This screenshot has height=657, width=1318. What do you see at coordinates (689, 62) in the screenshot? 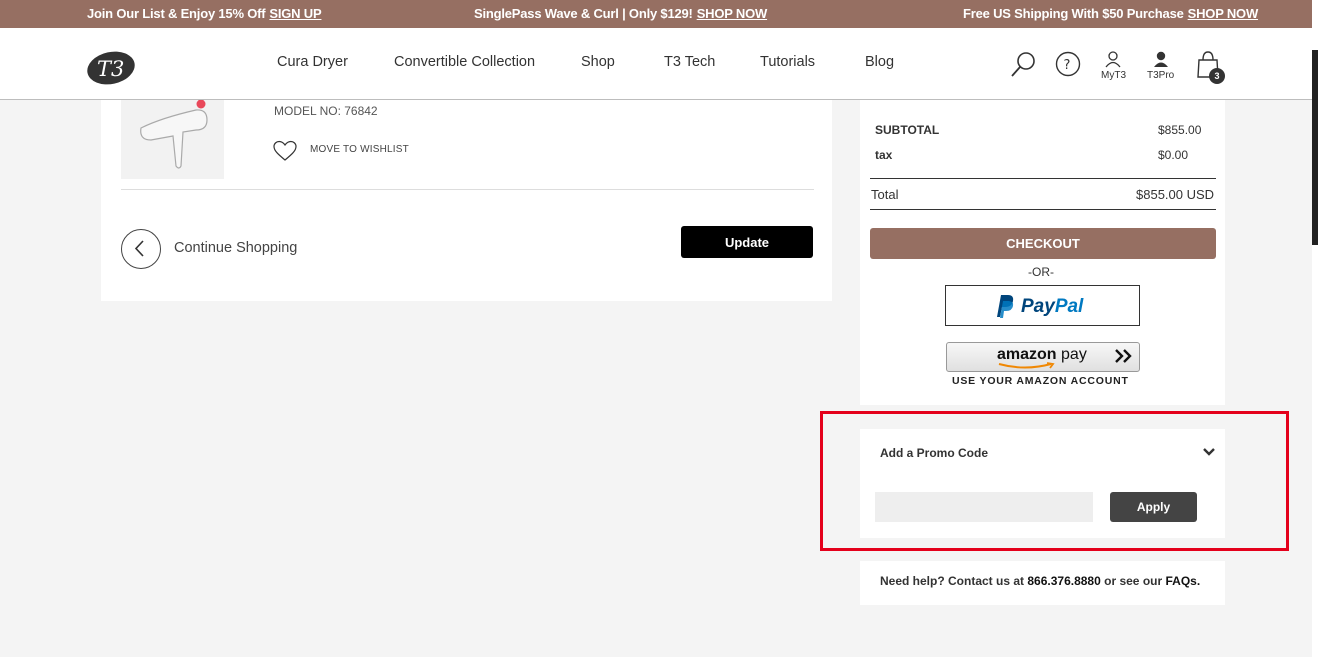
I see `nav-t3-tech: T3 Tech` at bounding box center [689, 62].